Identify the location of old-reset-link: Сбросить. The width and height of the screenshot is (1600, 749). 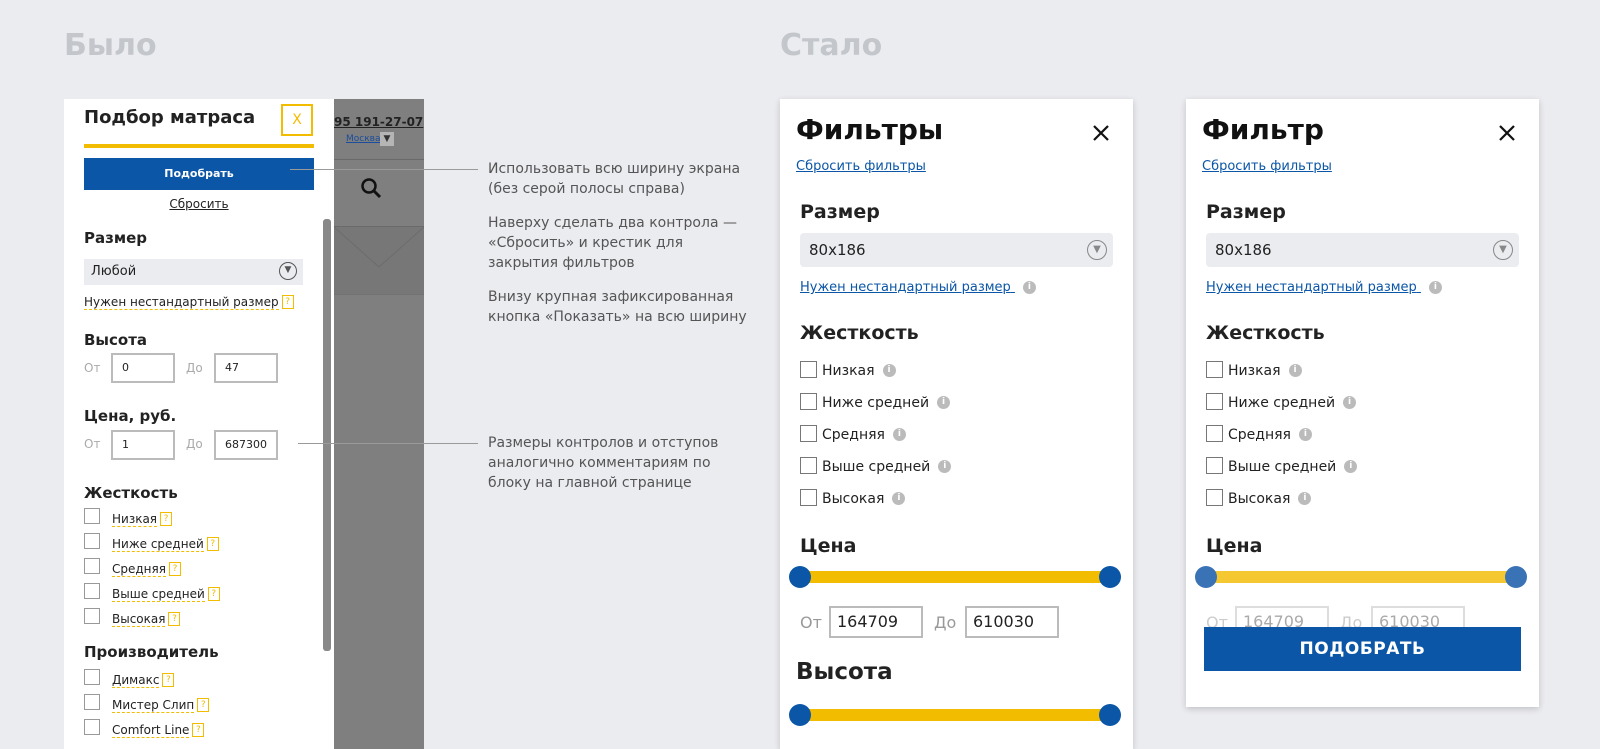
(199, 204).